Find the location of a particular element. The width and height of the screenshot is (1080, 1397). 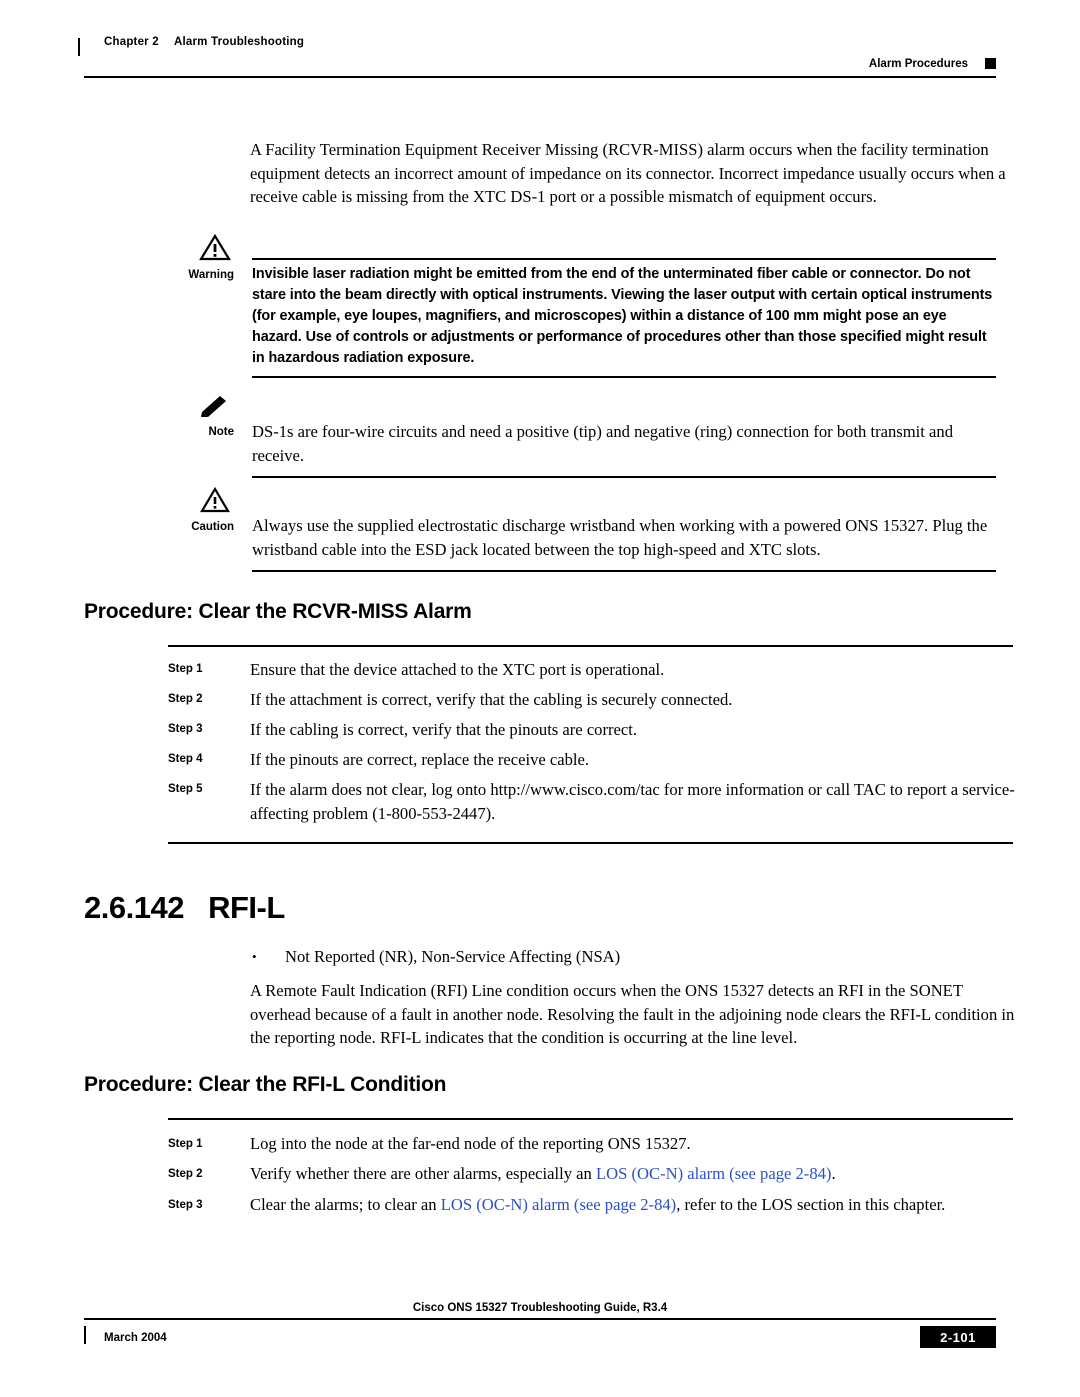

footer-date: March 2004 is located at coordinates (135, 1338).